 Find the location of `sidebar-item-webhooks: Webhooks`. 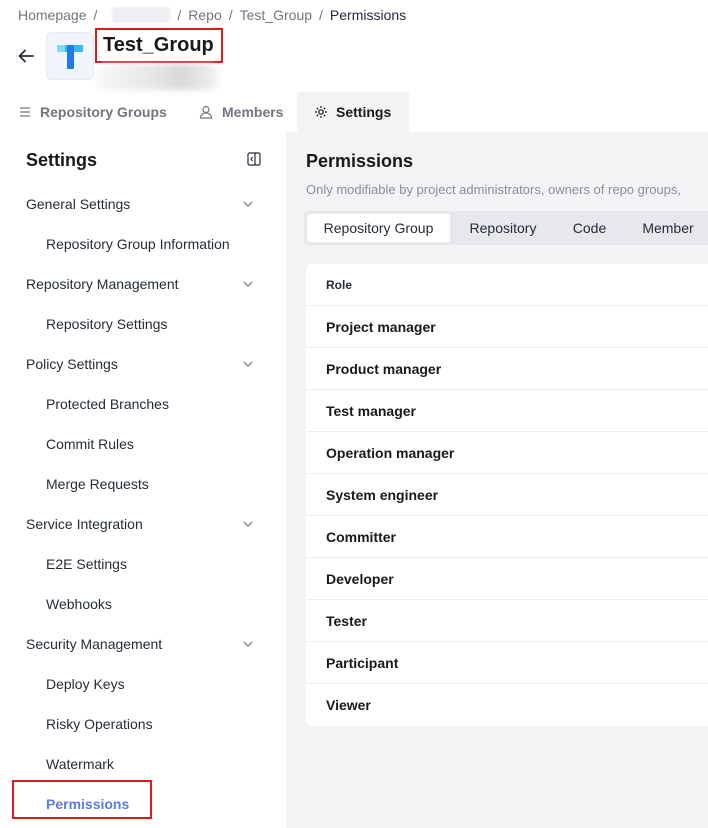

sidebar-item-webhooks: Webhooks is located at coordinates (143, 604).